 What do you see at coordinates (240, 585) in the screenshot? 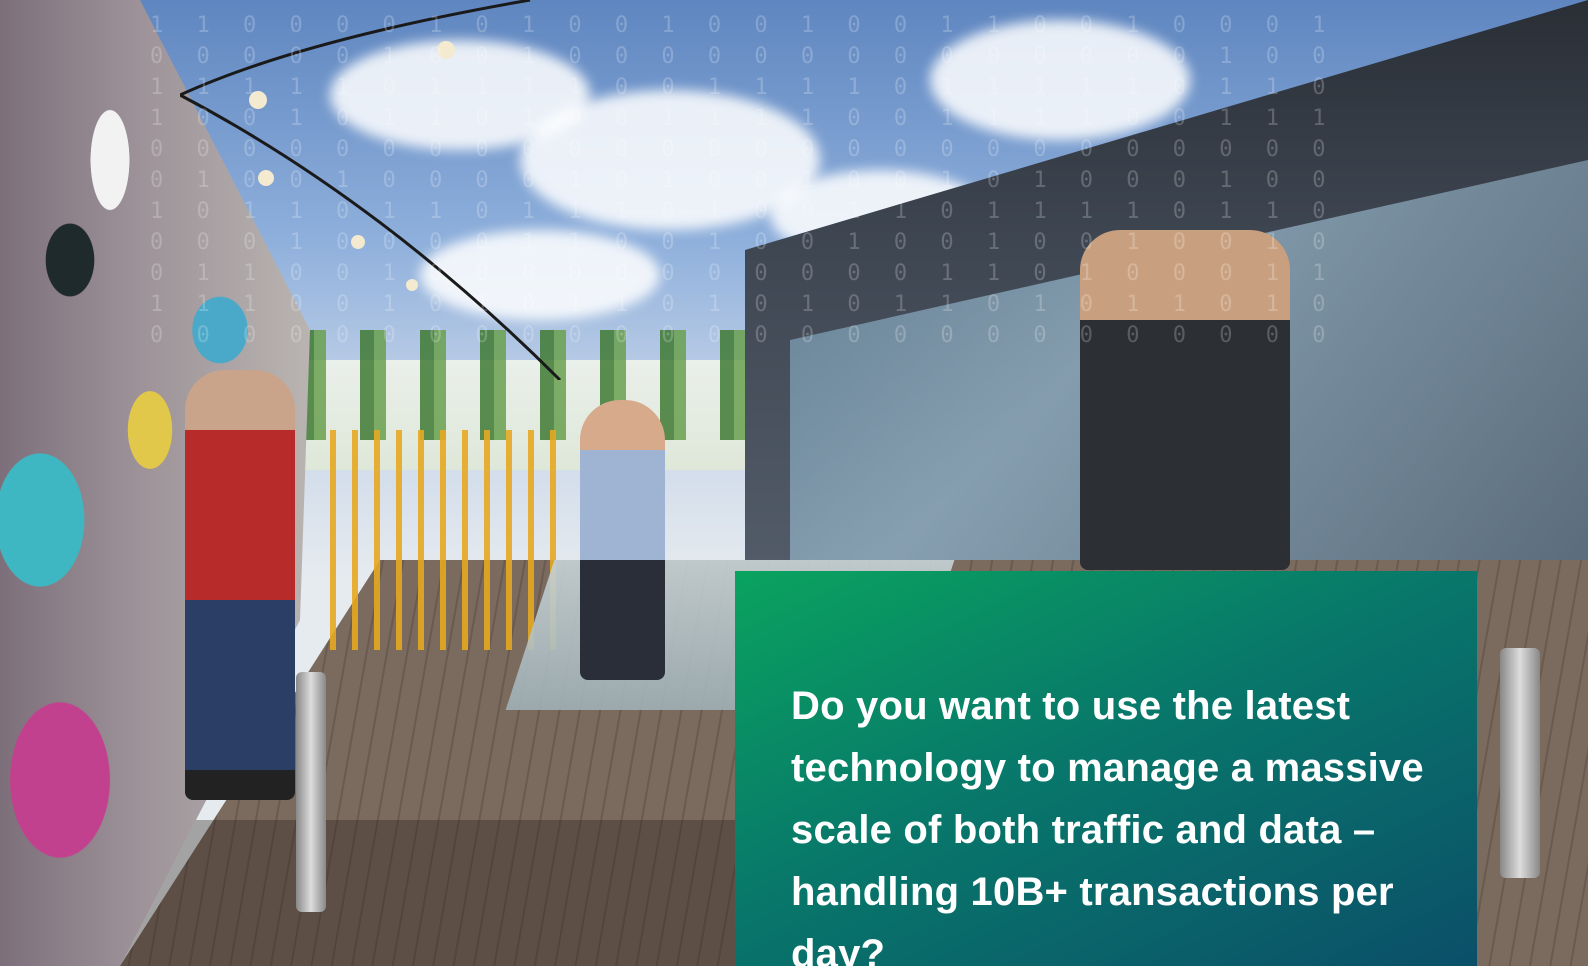
I see `person-red-hoodie` at bounding box center [240, 585].